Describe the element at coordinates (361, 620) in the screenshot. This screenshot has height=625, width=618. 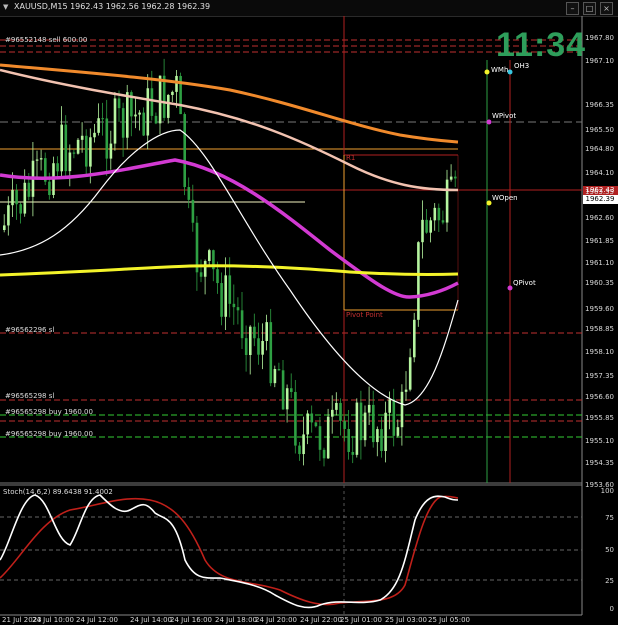
I see `time-axis-tick: 25 Jul 01:00` at that location.